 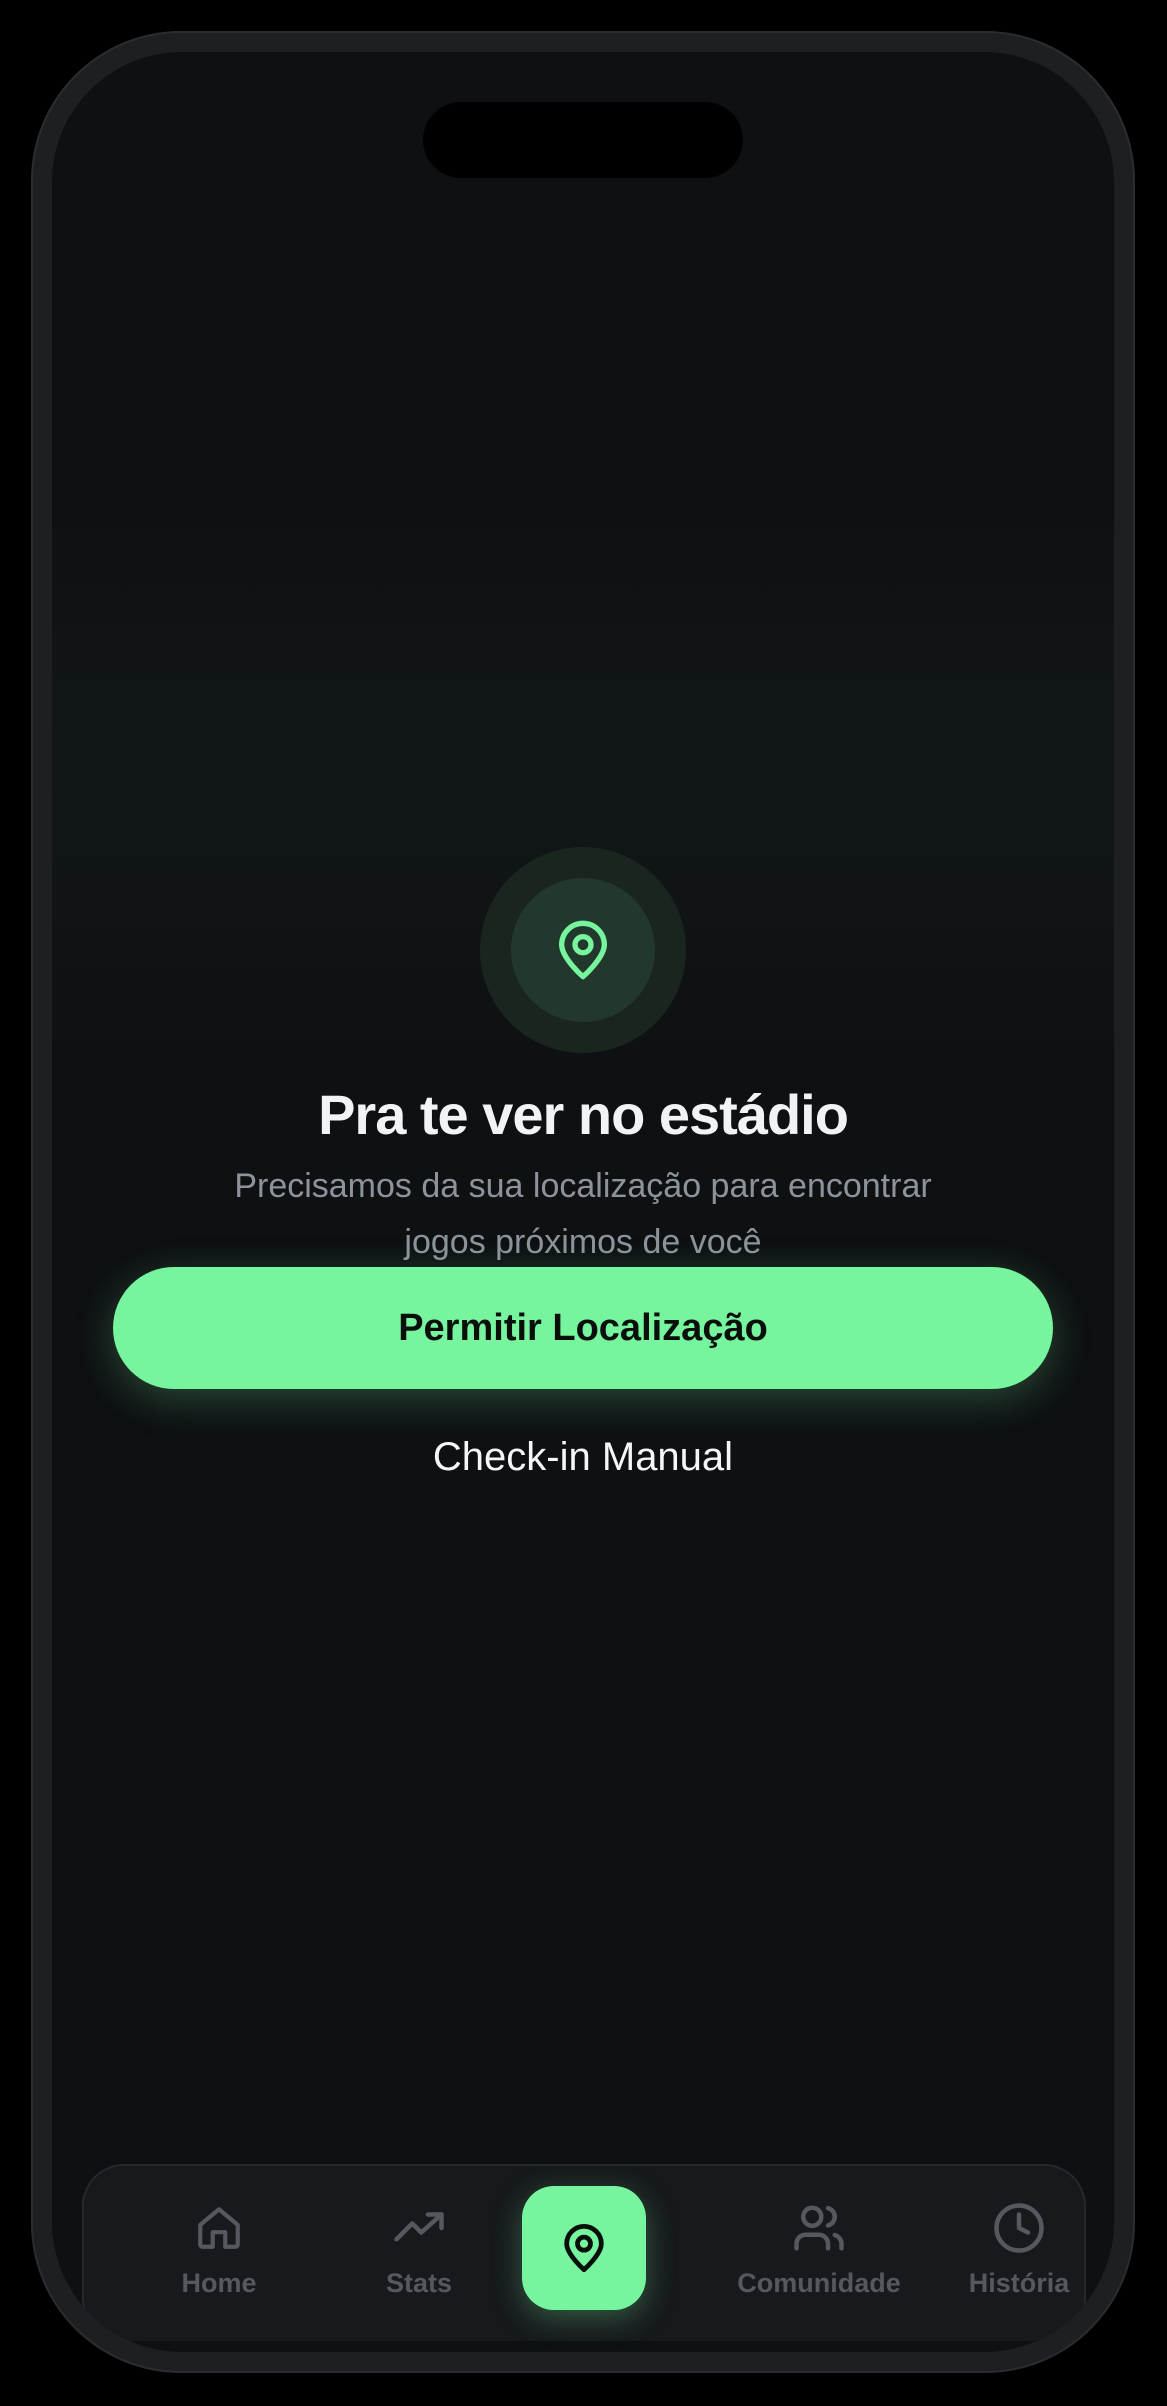 What do you see at coordinates (419, 2283) in the screenshot?
I see `tab-stats-label: Stats` at bounding box center [419, 2283].